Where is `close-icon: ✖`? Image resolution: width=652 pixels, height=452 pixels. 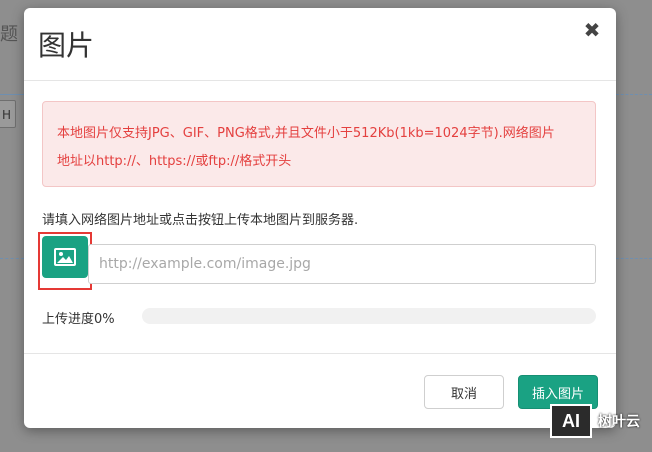 close-icon: ✖ is located at coordinates (592, 30).